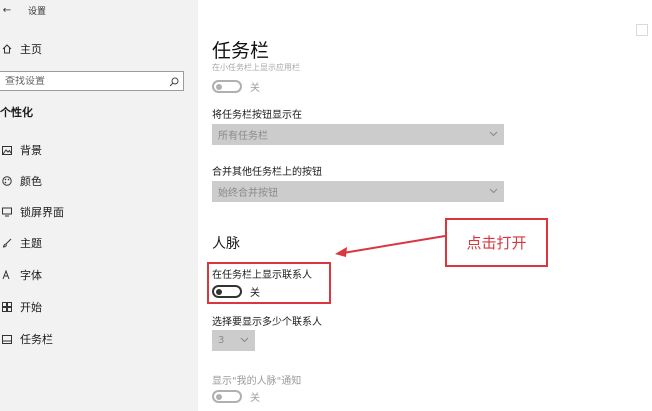 This screenshot has width=652, height=411. Describe the element at coordinates (243, 136) in the screenshot. I see `dropdown-value: 所有任务栏` at that location.